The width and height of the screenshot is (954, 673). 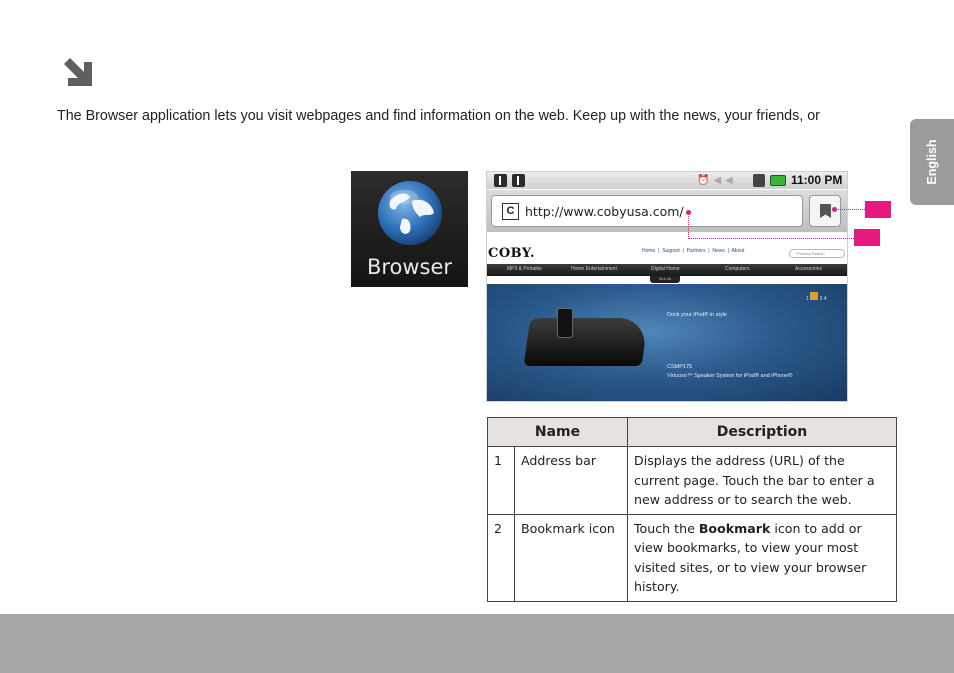 What do you see at coordinates (680, 367) in the screenshot?
I see `banner-model: CSMP175` at bounding box center [680, 367].